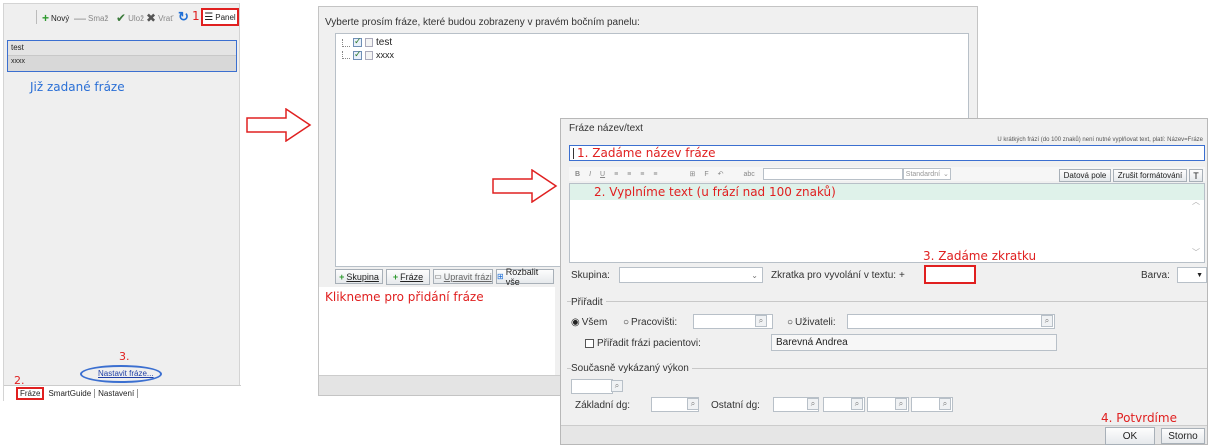  I want to click on bold-icon: B, so click(577, 174).